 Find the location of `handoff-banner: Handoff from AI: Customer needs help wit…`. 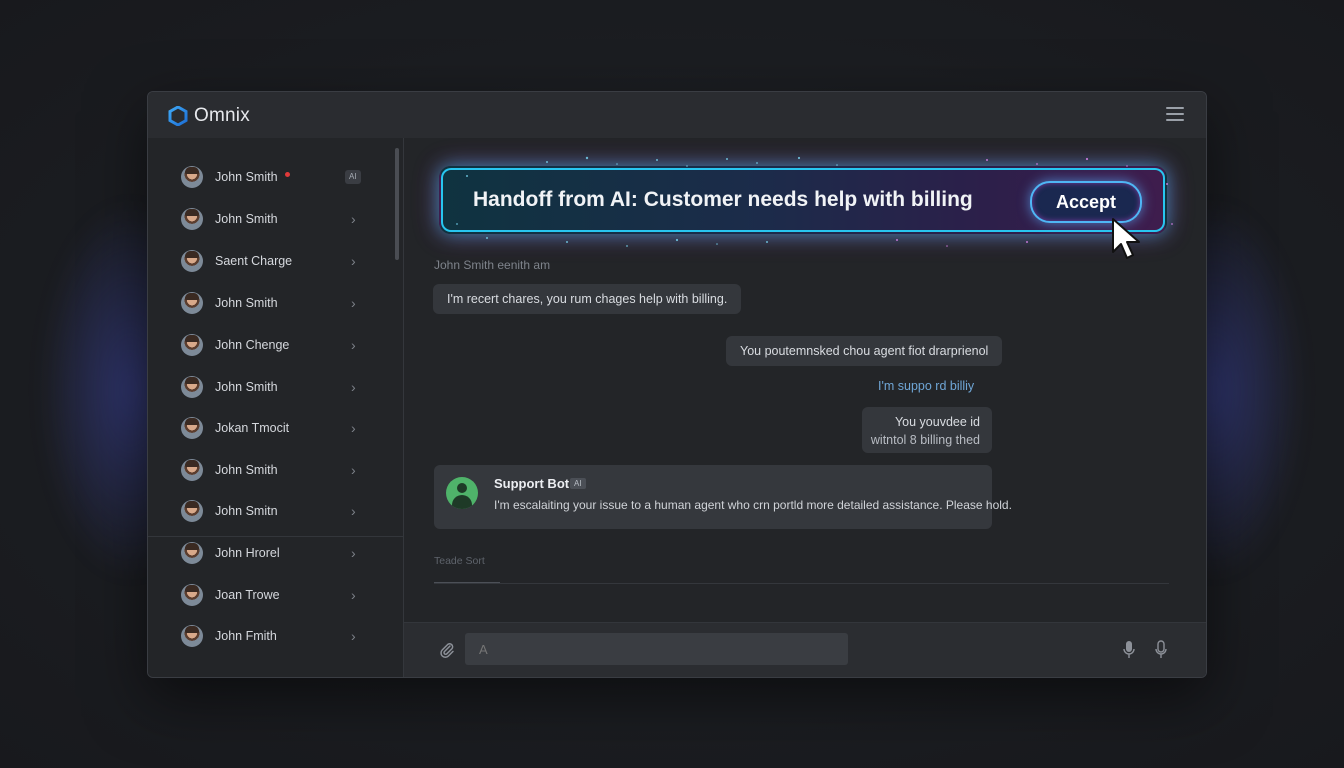

handoff-banner: Handoff from AI: Customer needs help wit… is located at coordinates (806, 201).